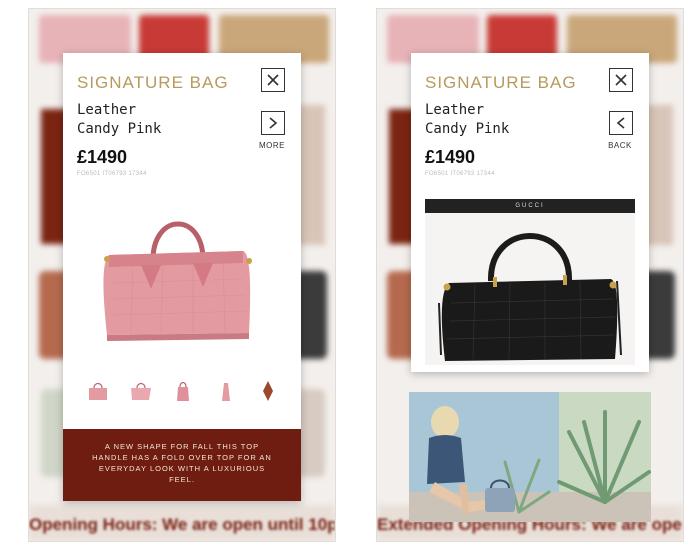  I want to click on product-image-black-bag, so click(530, 297).